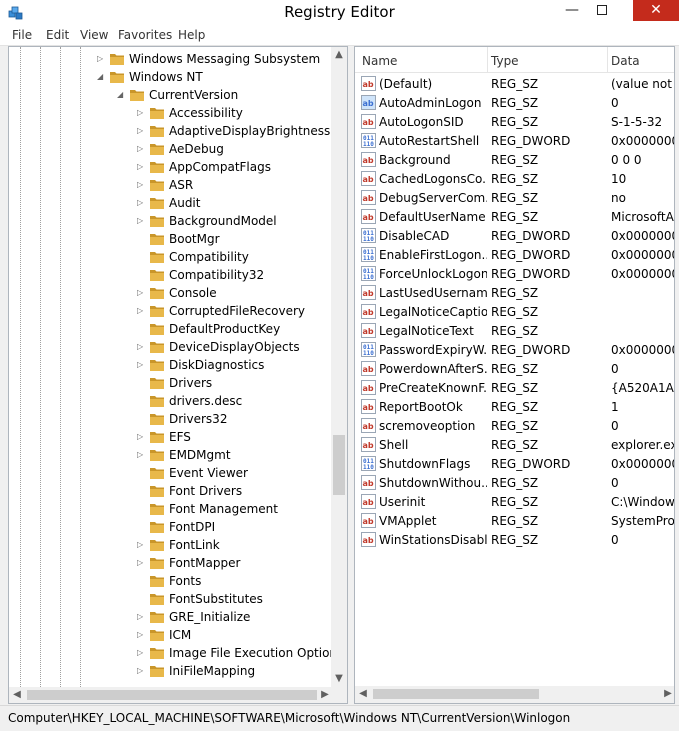  Describe the element at coordinates (514, 482) in the screenshot. I see `value-row: ab ShutdownWithou... REG_SZ 0` at that location.